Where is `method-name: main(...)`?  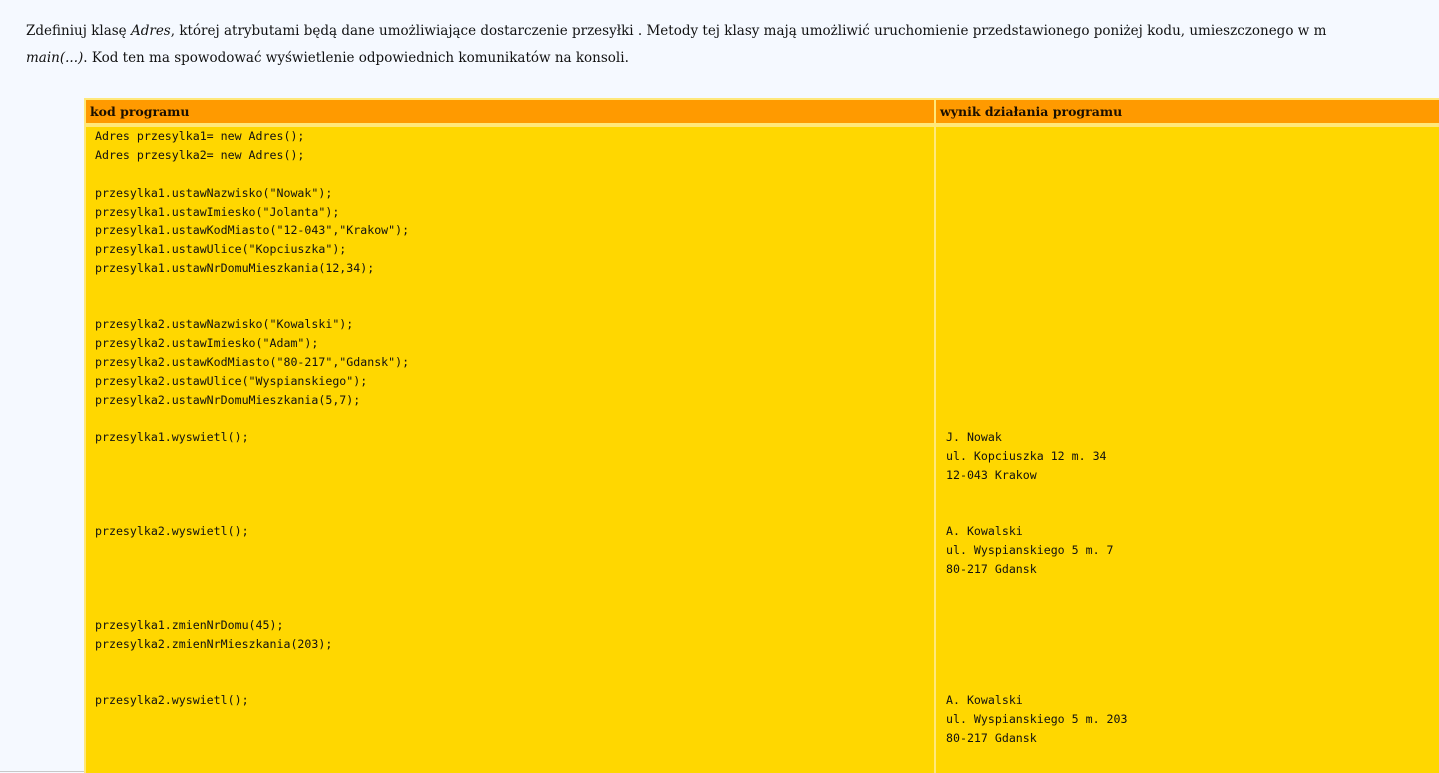
method-name: main(...) is located at coordinates (55, 58).